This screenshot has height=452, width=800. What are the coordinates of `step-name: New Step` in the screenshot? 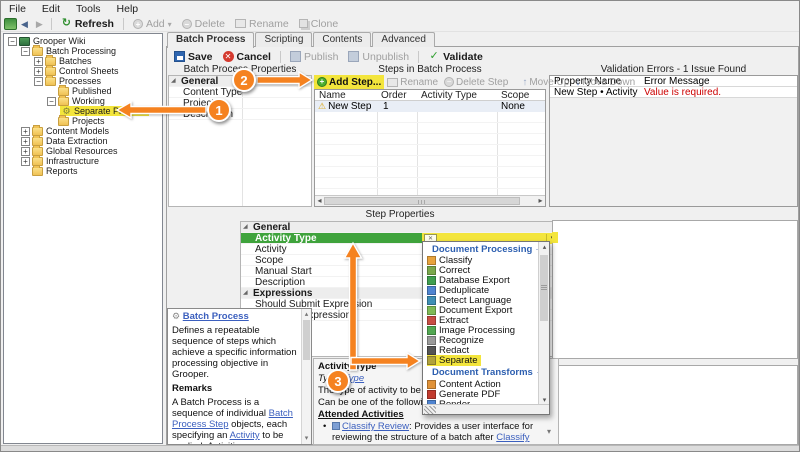 It's located at (350, 106).